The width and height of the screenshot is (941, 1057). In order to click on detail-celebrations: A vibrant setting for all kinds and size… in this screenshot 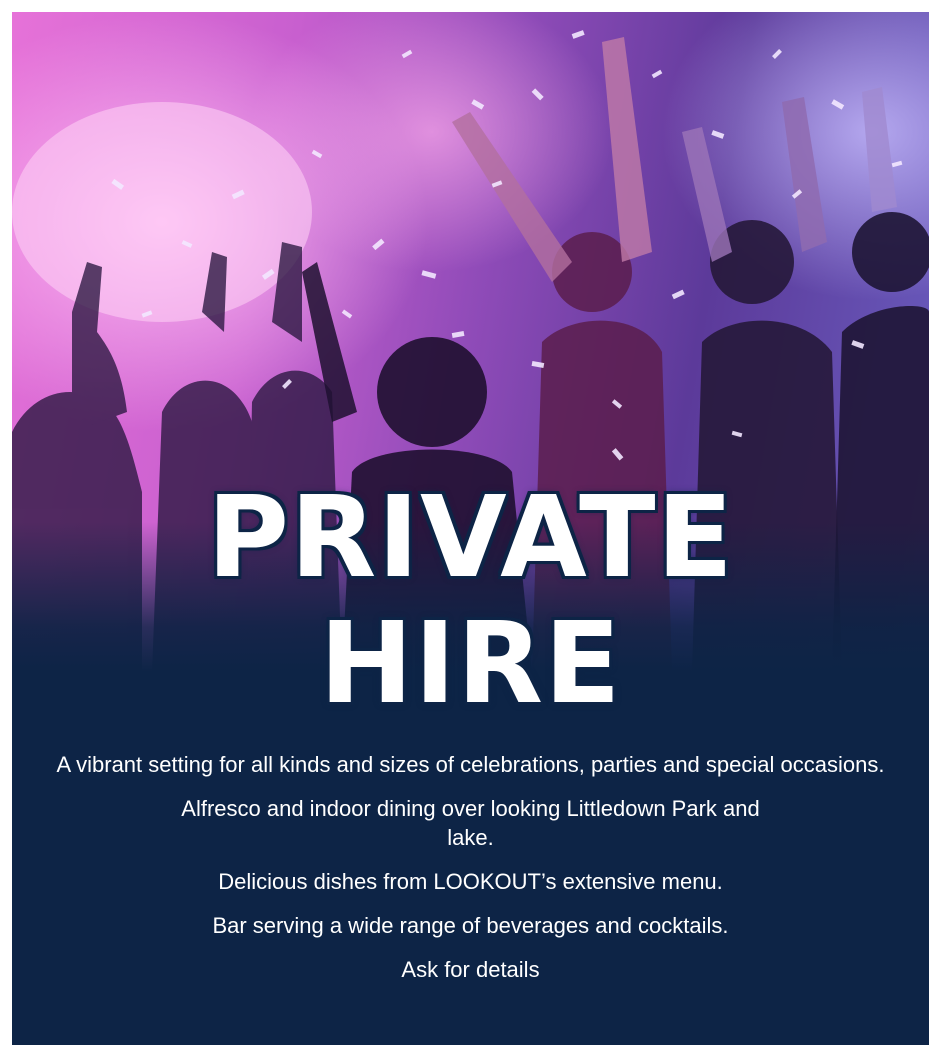, I will do `click(470, 764)`.